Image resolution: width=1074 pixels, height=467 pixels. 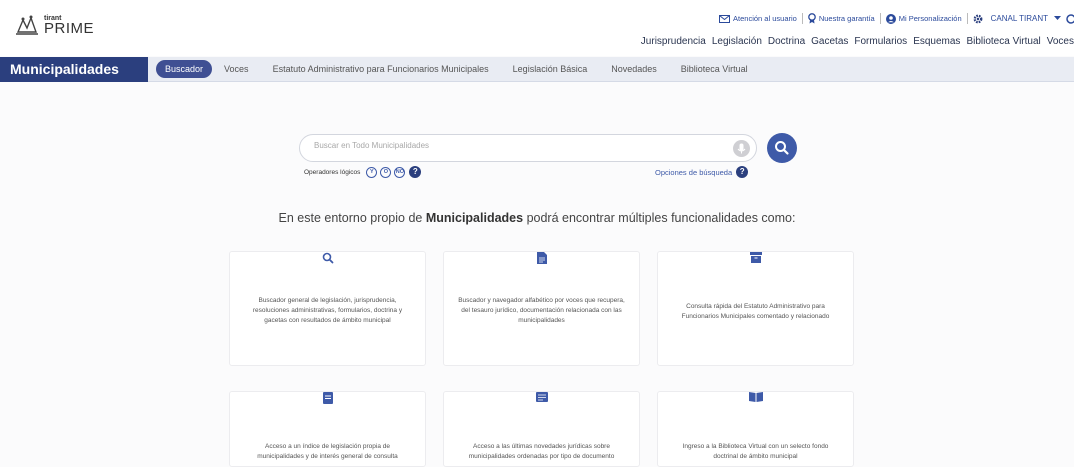 I want to click on microphone-button, so click(x=741, y=148).